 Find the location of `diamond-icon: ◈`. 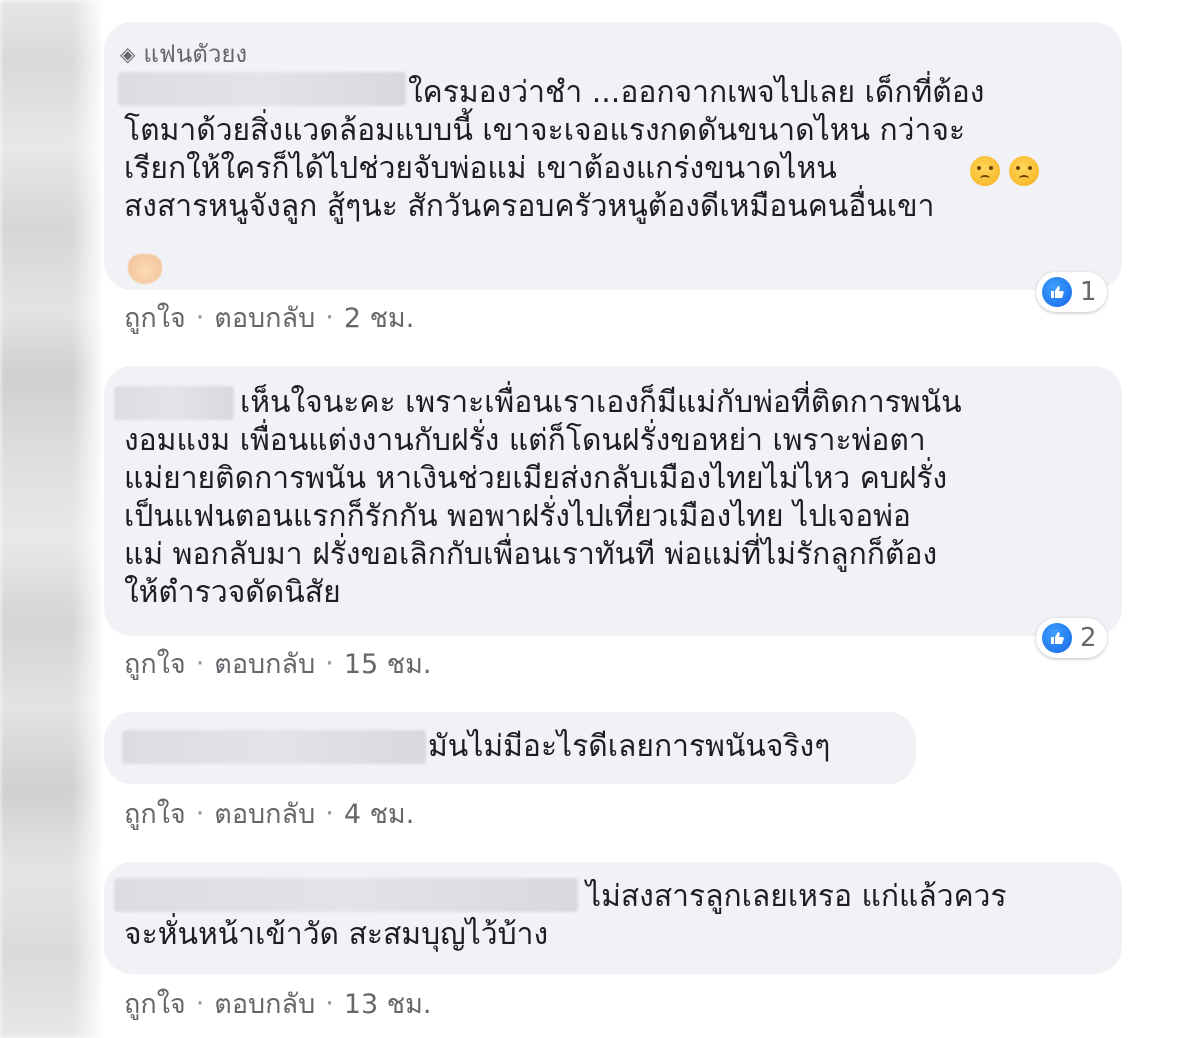

diamond-icon: ◈ is located at coordinates (128, 53).